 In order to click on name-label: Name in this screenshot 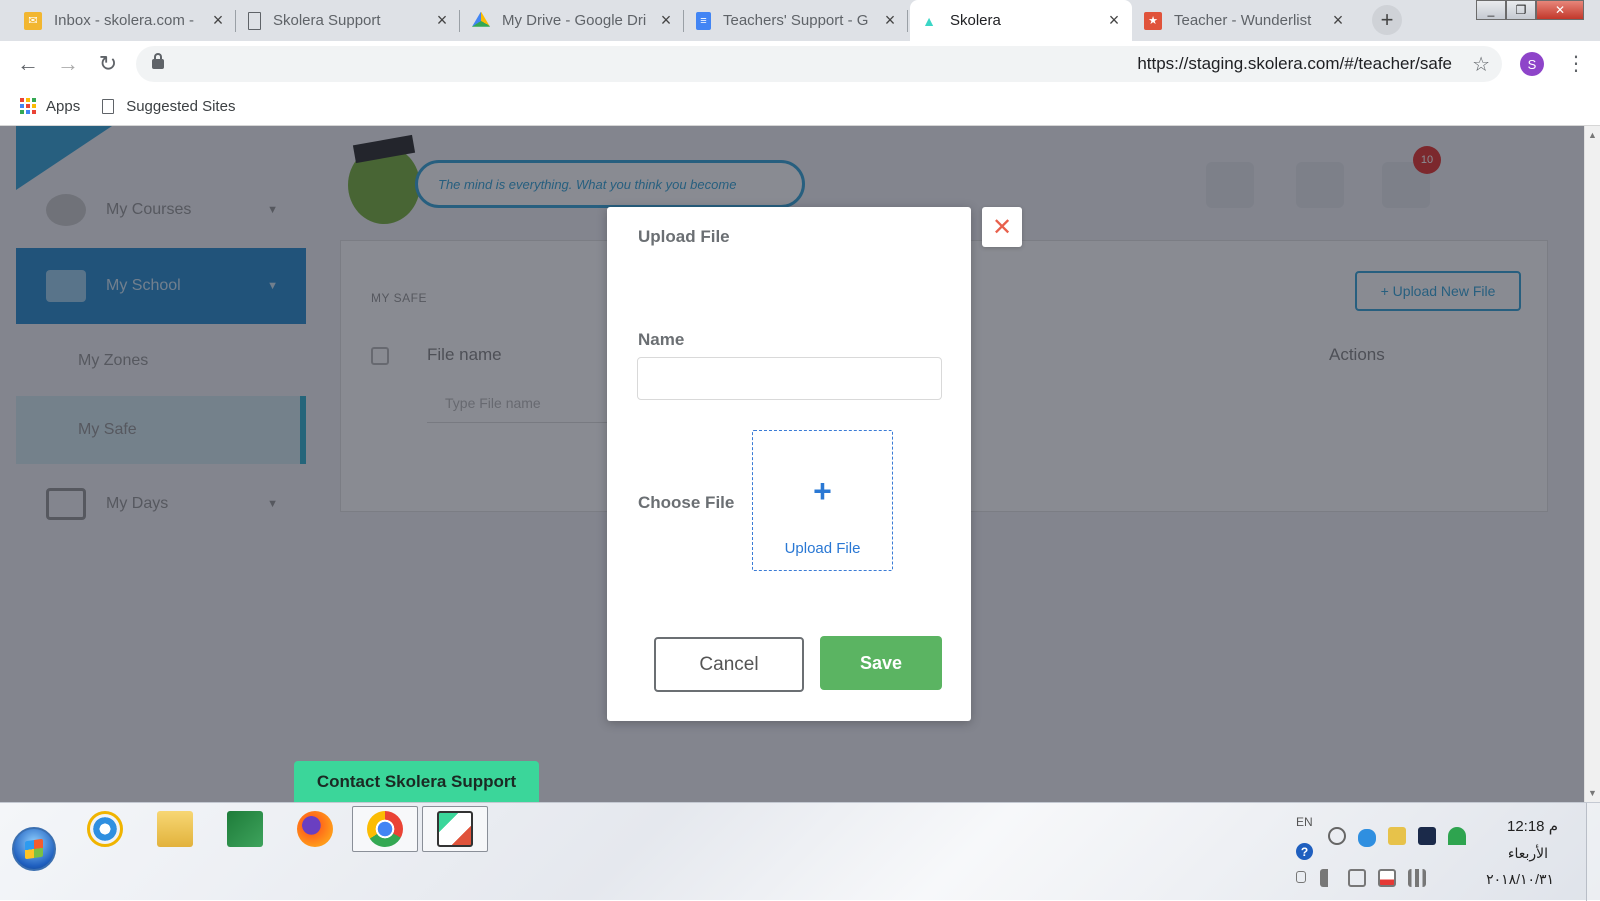, I will do `click(661, 339)`.